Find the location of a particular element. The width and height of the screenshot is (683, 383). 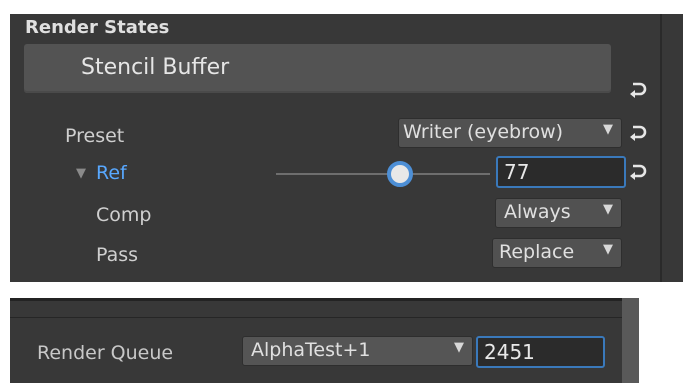

comp-dropdown: Always ▼ is located at coordinates (558, 213).